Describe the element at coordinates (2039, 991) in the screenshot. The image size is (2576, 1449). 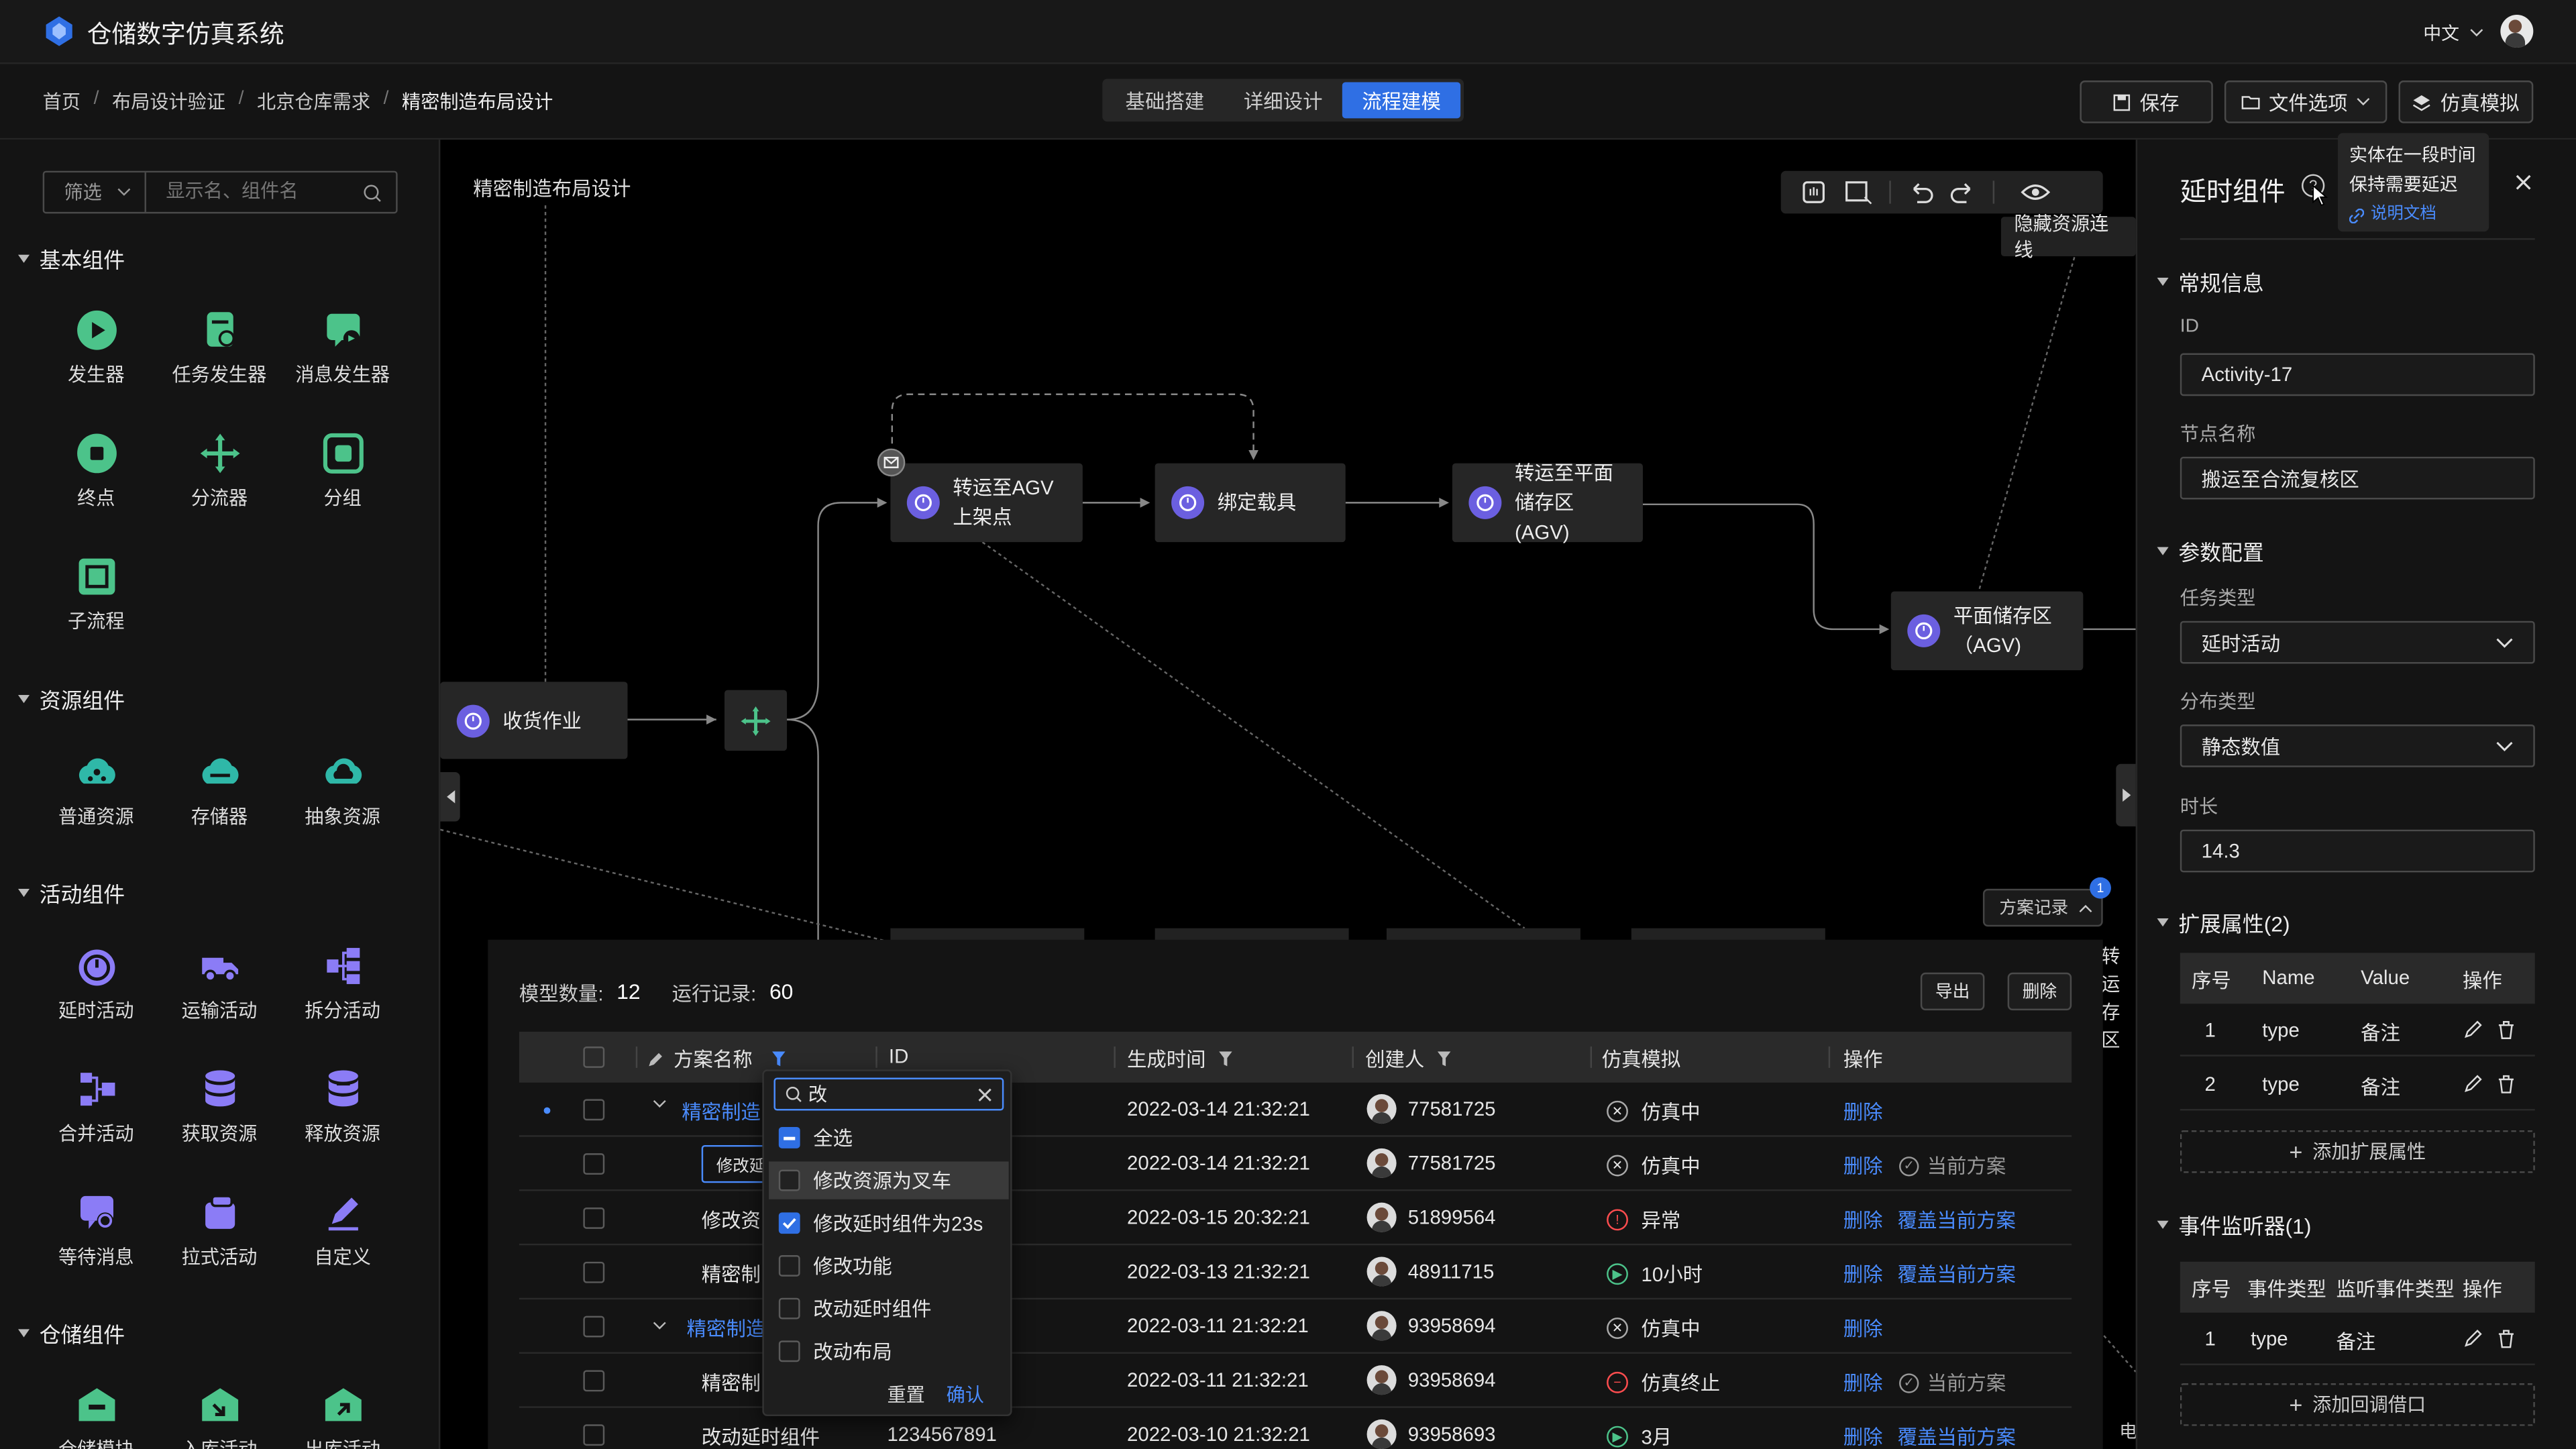
I see `delete-button: 删除` at that location.